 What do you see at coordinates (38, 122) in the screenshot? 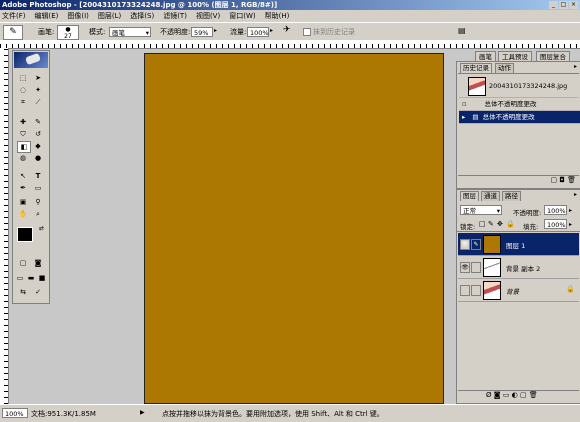
I see `brush-tool-icon: ✎` at bounding box center [38, 122].